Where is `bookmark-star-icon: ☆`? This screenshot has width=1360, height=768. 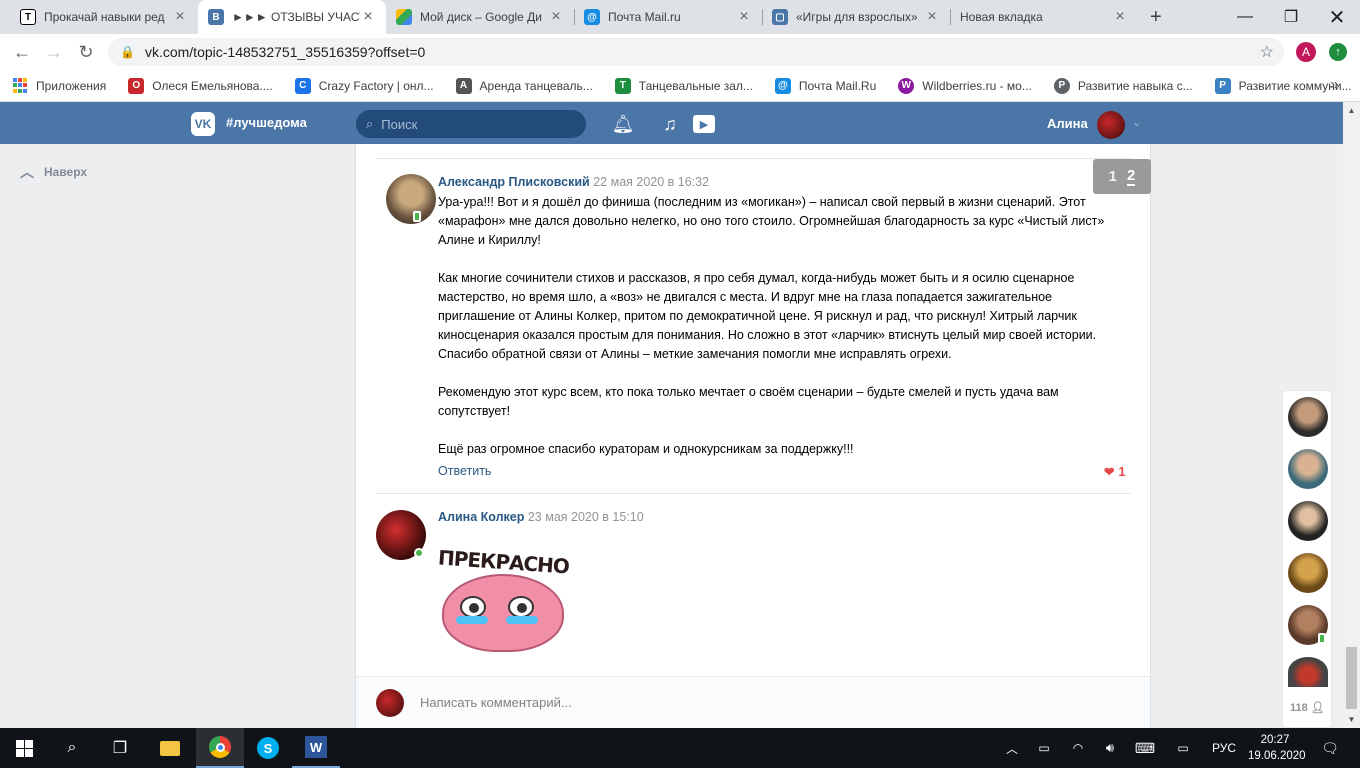 bookmark-star-icon: ☆ is located at coordinates (1267, 52).